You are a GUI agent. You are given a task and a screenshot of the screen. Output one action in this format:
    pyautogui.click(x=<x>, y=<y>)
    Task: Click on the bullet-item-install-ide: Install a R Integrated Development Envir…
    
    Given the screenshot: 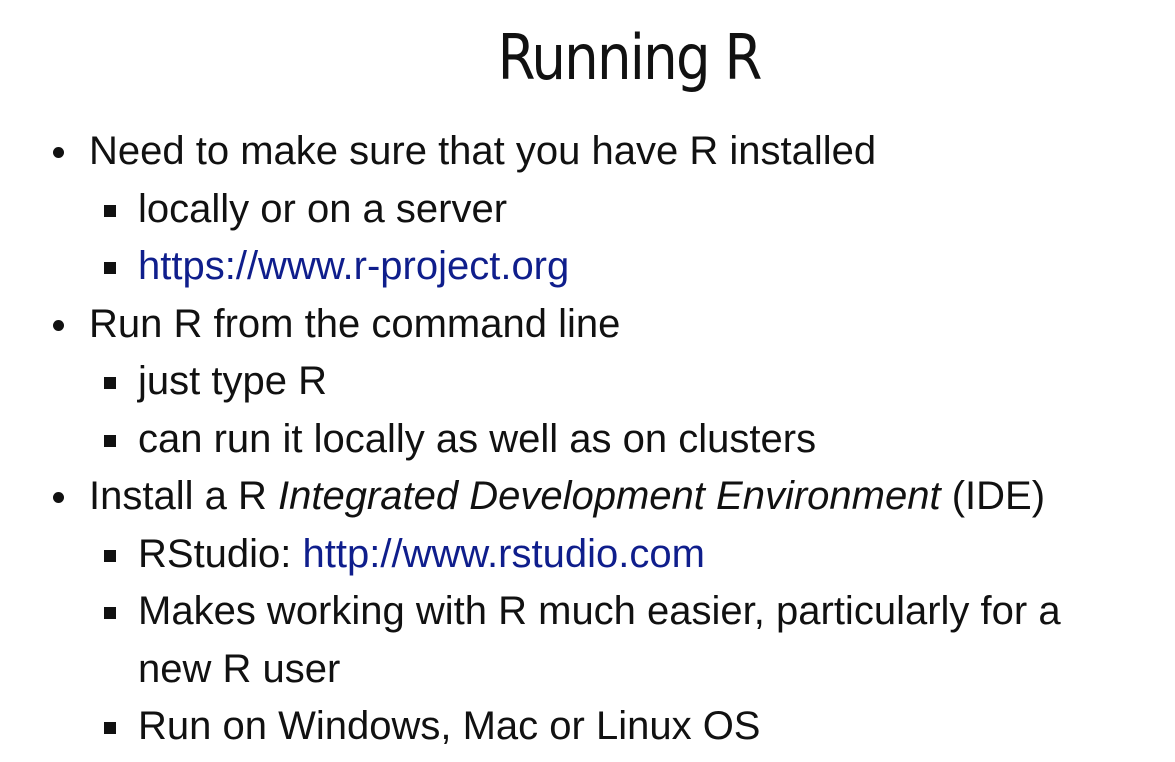 What is the action you would take?
    pyautogui.click(x=587, y=497)
    